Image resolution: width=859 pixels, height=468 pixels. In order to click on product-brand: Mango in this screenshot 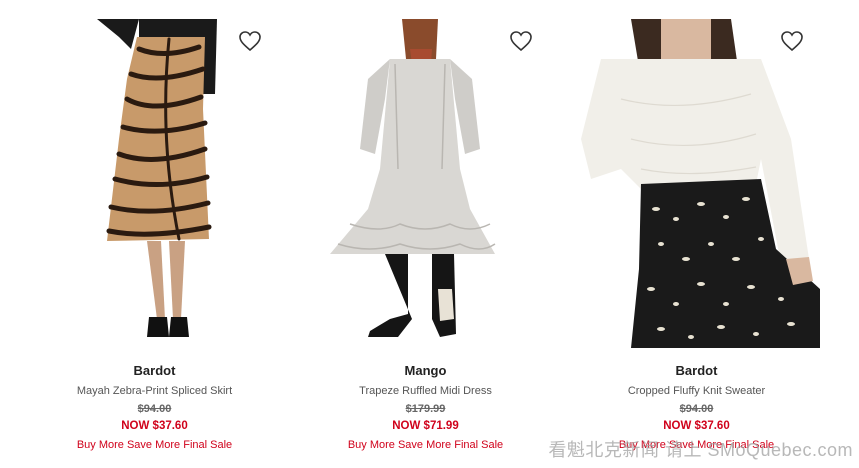, I will do `click(425, 371)`.